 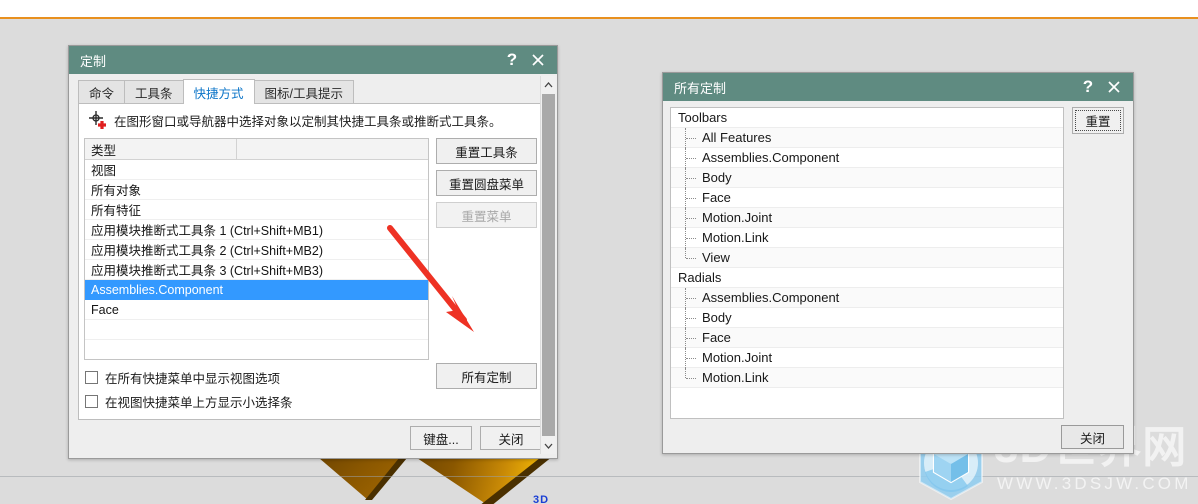 I want to click on tree-item: View, so click(x=867, y=258).